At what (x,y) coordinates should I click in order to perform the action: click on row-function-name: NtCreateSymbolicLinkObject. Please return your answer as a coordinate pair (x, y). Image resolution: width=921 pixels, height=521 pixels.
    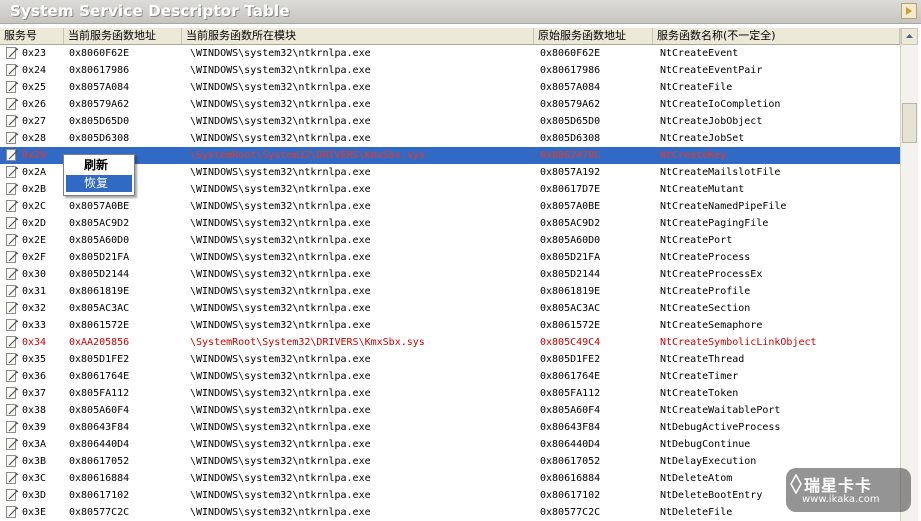
    Looking at the image, I should click on (738, 342).